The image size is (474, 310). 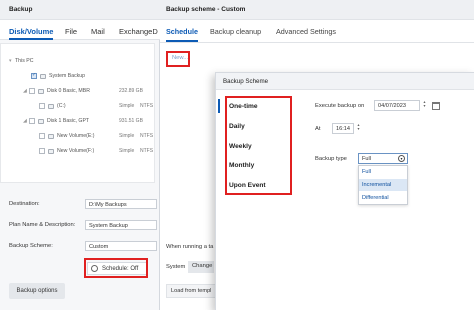 I want to click on backup-type-label: Backup type, so click(x=331, y=159).